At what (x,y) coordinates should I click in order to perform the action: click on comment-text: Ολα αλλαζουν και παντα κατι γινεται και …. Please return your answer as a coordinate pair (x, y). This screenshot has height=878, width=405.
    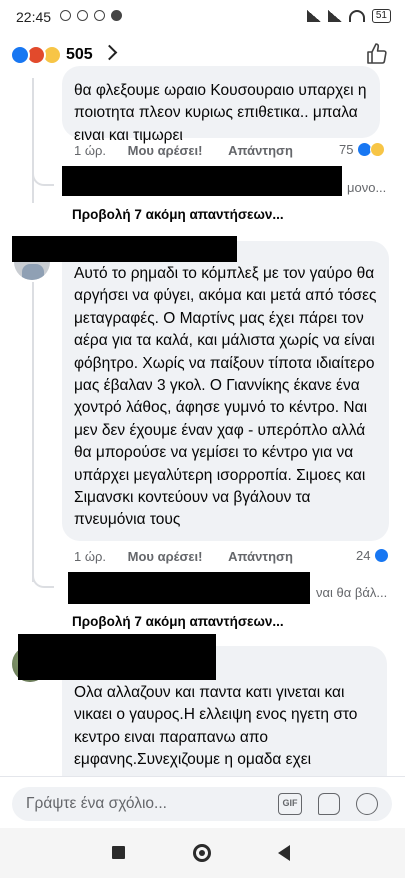
    Looking at the image, I should click on (216, 726).